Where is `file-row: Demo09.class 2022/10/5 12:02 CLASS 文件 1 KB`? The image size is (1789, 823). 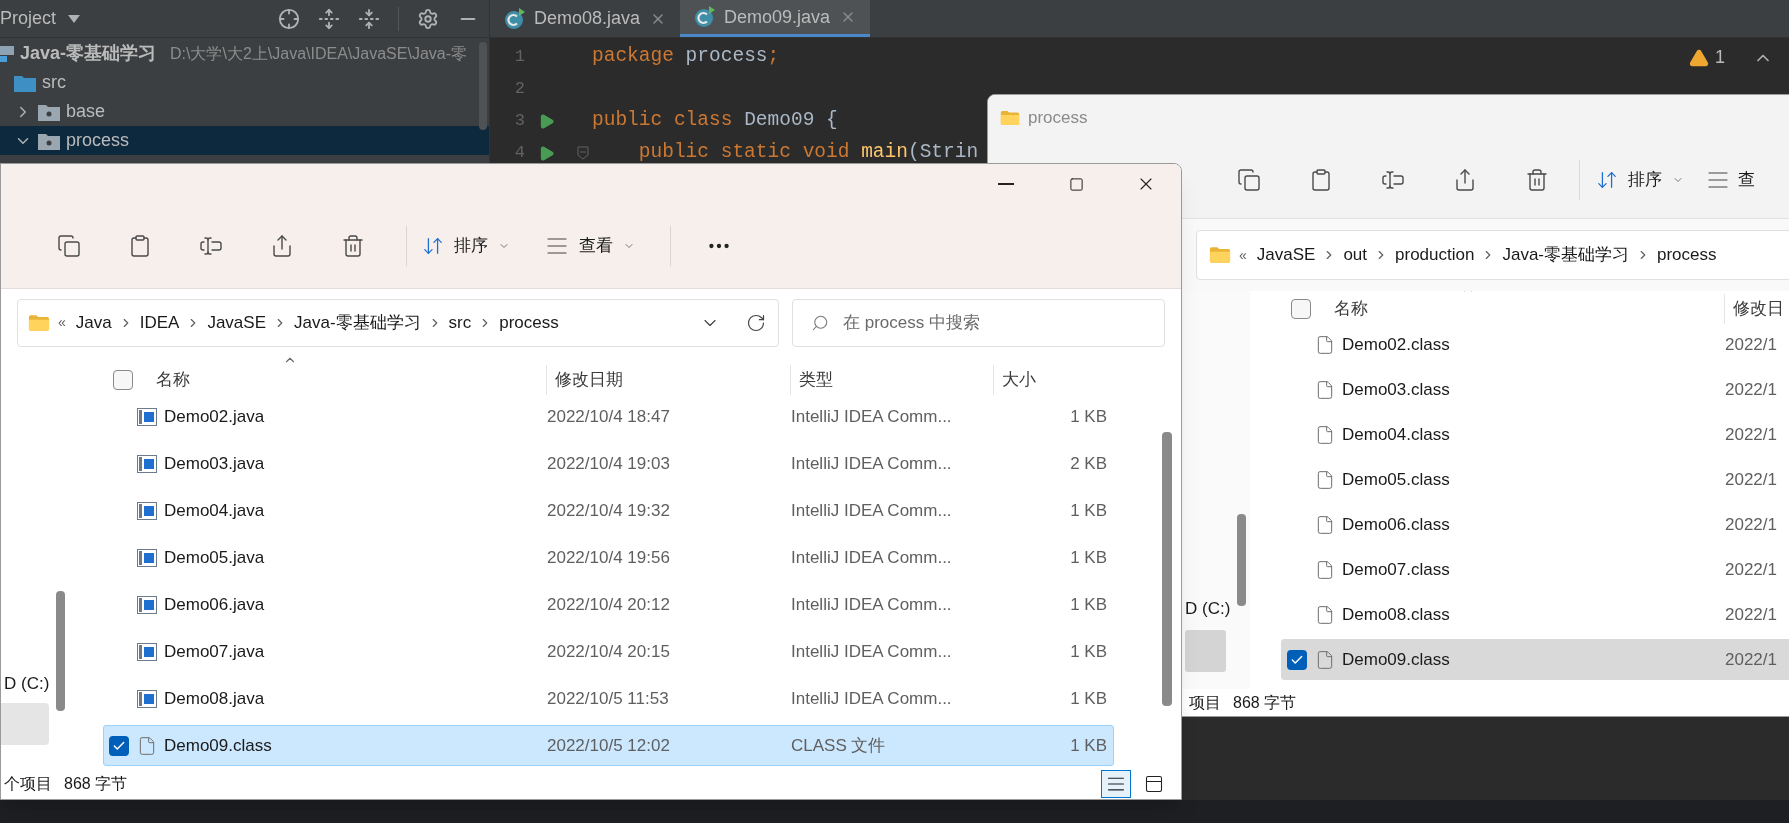
file-row: Demo09.class 2022/10/5 12:02 CLASS 文件 1 KB is located at coordinates (608, 745).